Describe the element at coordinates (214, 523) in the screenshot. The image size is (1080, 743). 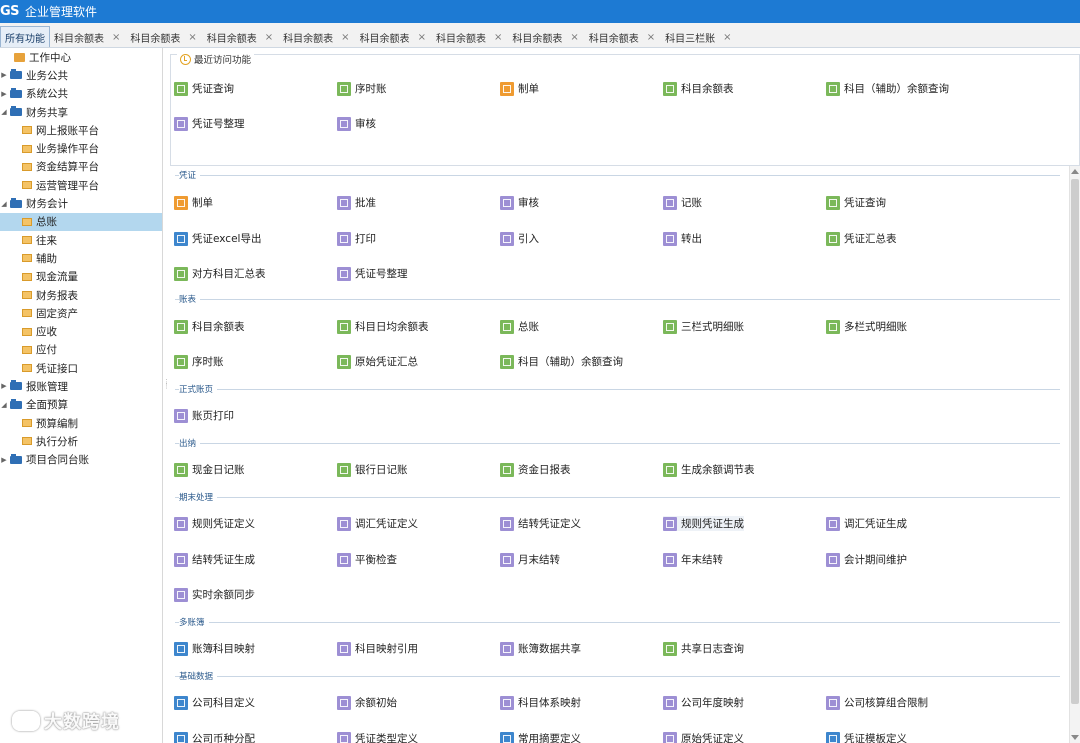
I see `func-rule-voucher-def: 规则凭证定义` at that location.